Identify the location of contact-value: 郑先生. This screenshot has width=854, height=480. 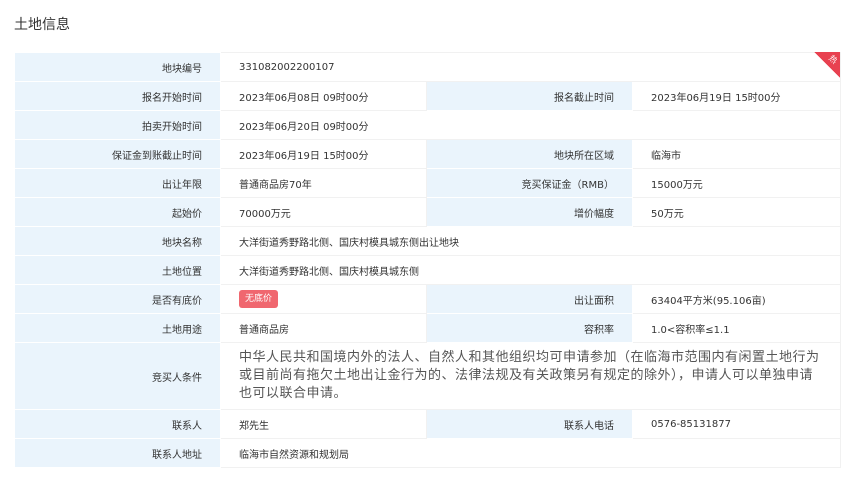
(323, 424).